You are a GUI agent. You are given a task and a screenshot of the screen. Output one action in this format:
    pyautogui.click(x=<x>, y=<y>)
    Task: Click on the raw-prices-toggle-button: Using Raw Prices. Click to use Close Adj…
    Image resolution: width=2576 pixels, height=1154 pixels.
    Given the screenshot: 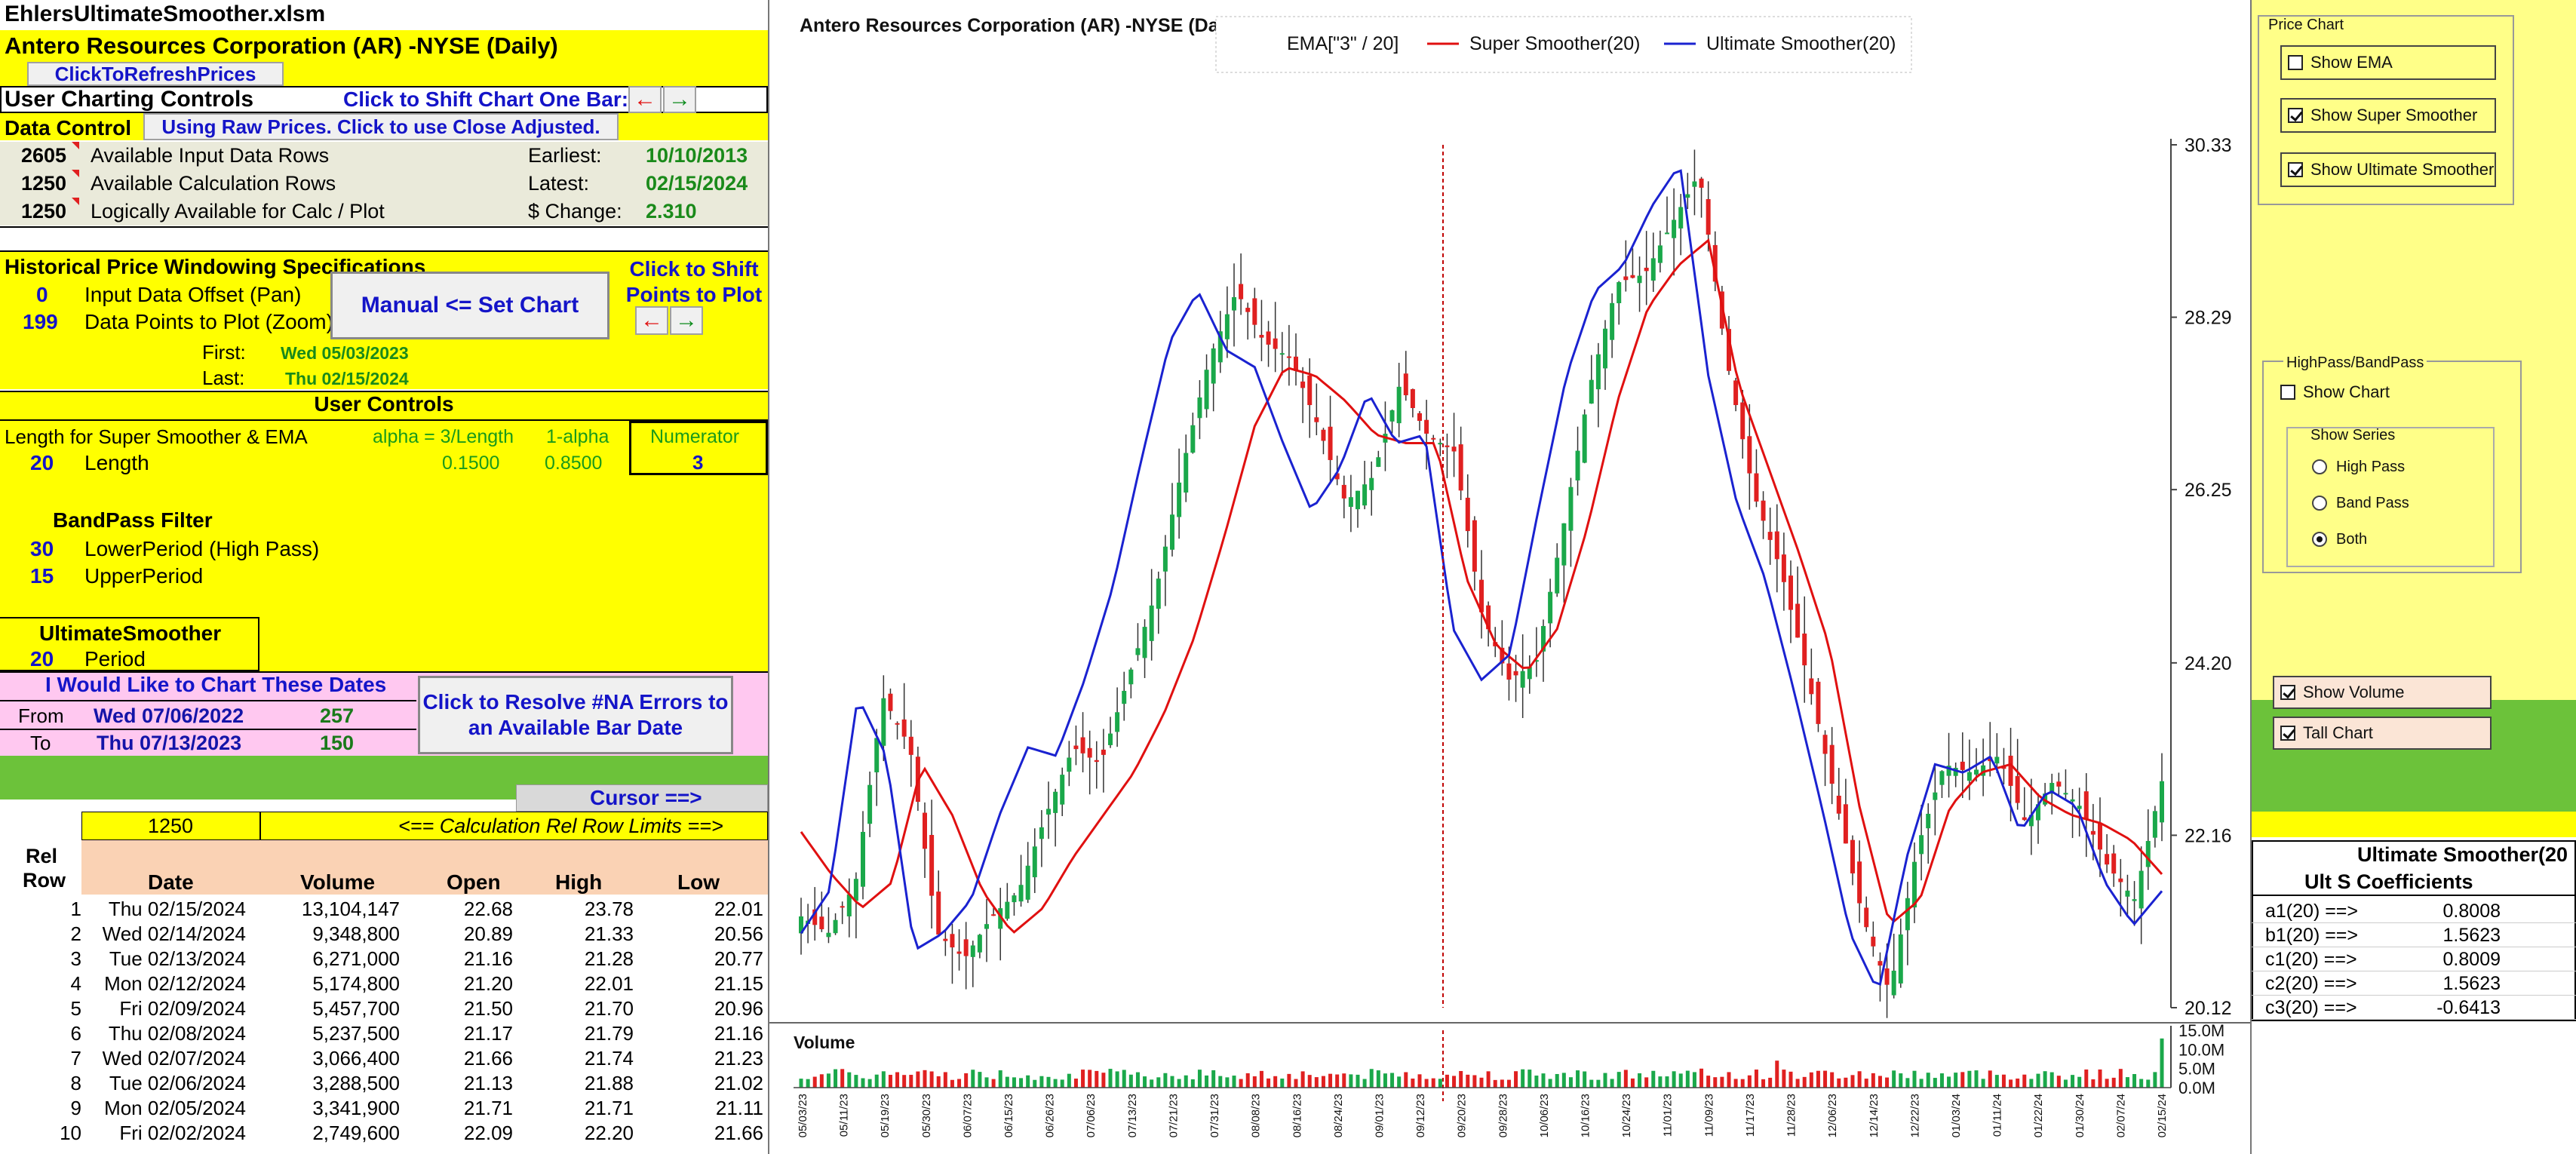 What is the action you would take?
    pyautogui.click(x=381, y=126)
    